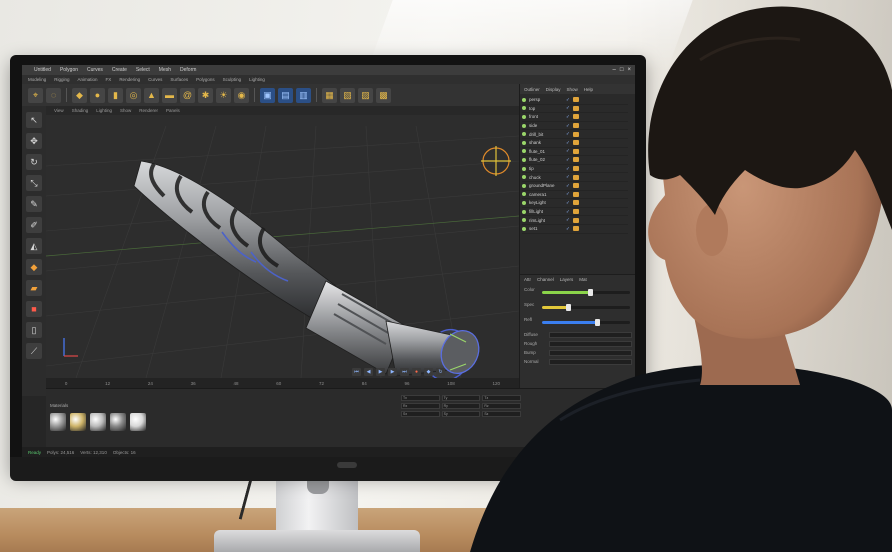  Describe the element at coordinates (59, 110) in the screenshot. I see `viewport-menu-item: View` at that location.